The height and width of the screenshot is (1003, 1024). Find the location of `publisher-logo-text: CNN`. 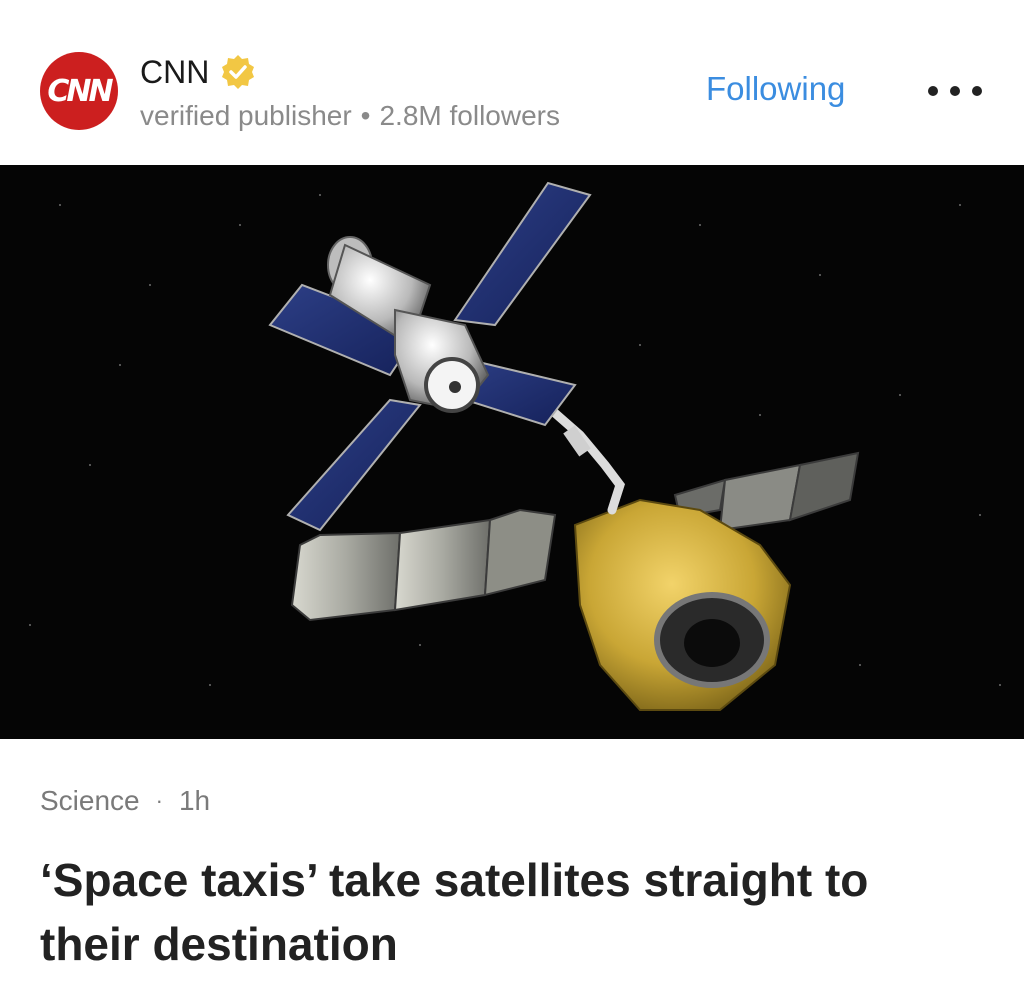

publisher-logo-text: CNN is located at coordinates (80, 91).